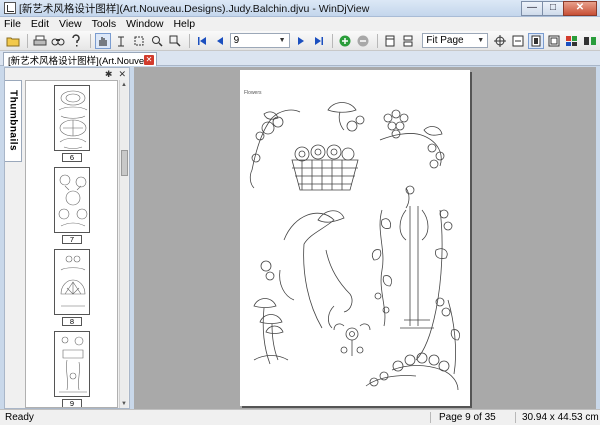 The height and width of the screenshot is (425, 600). I want to click on thumbnail-item: 8, so click(72, 287).